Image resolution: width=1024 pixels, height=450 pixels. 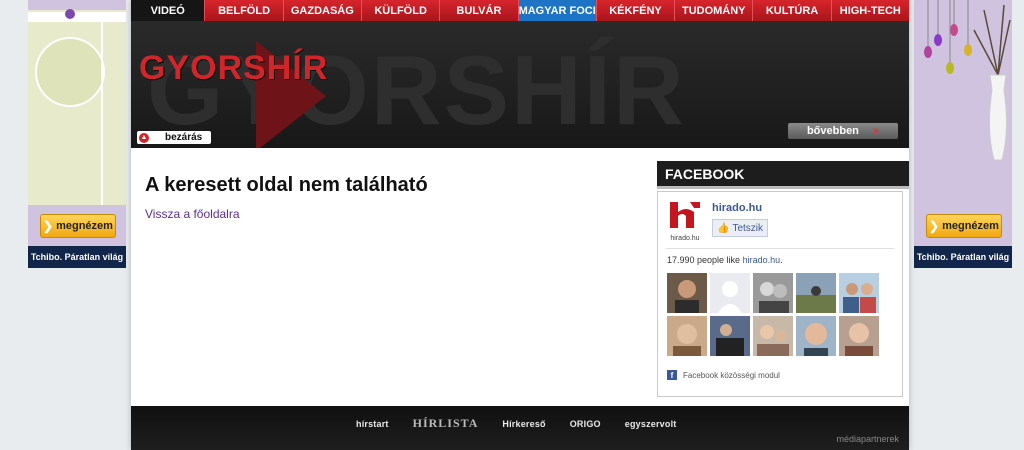 I want to click on like-button: 👍 Tetszik, so click(x=740, y=228).